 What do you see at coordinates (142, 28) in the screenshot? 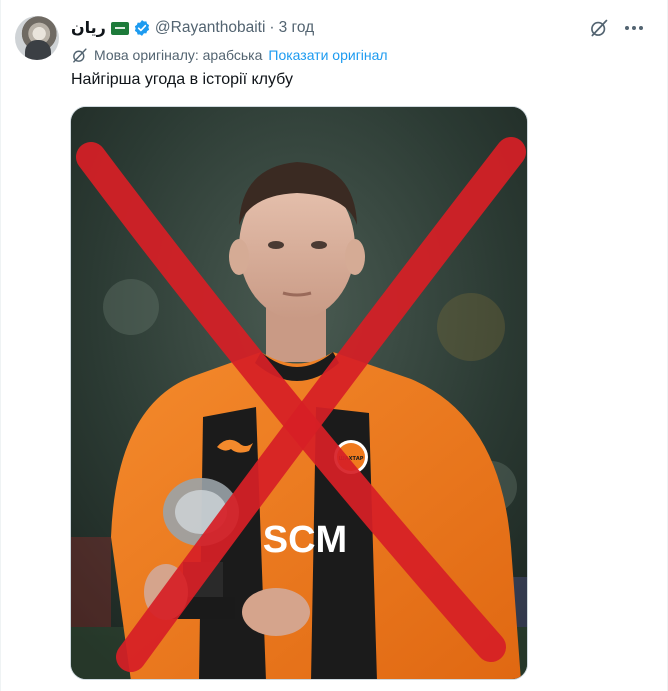
I see `verified-badge-icon` at bounding box center [142, 28].